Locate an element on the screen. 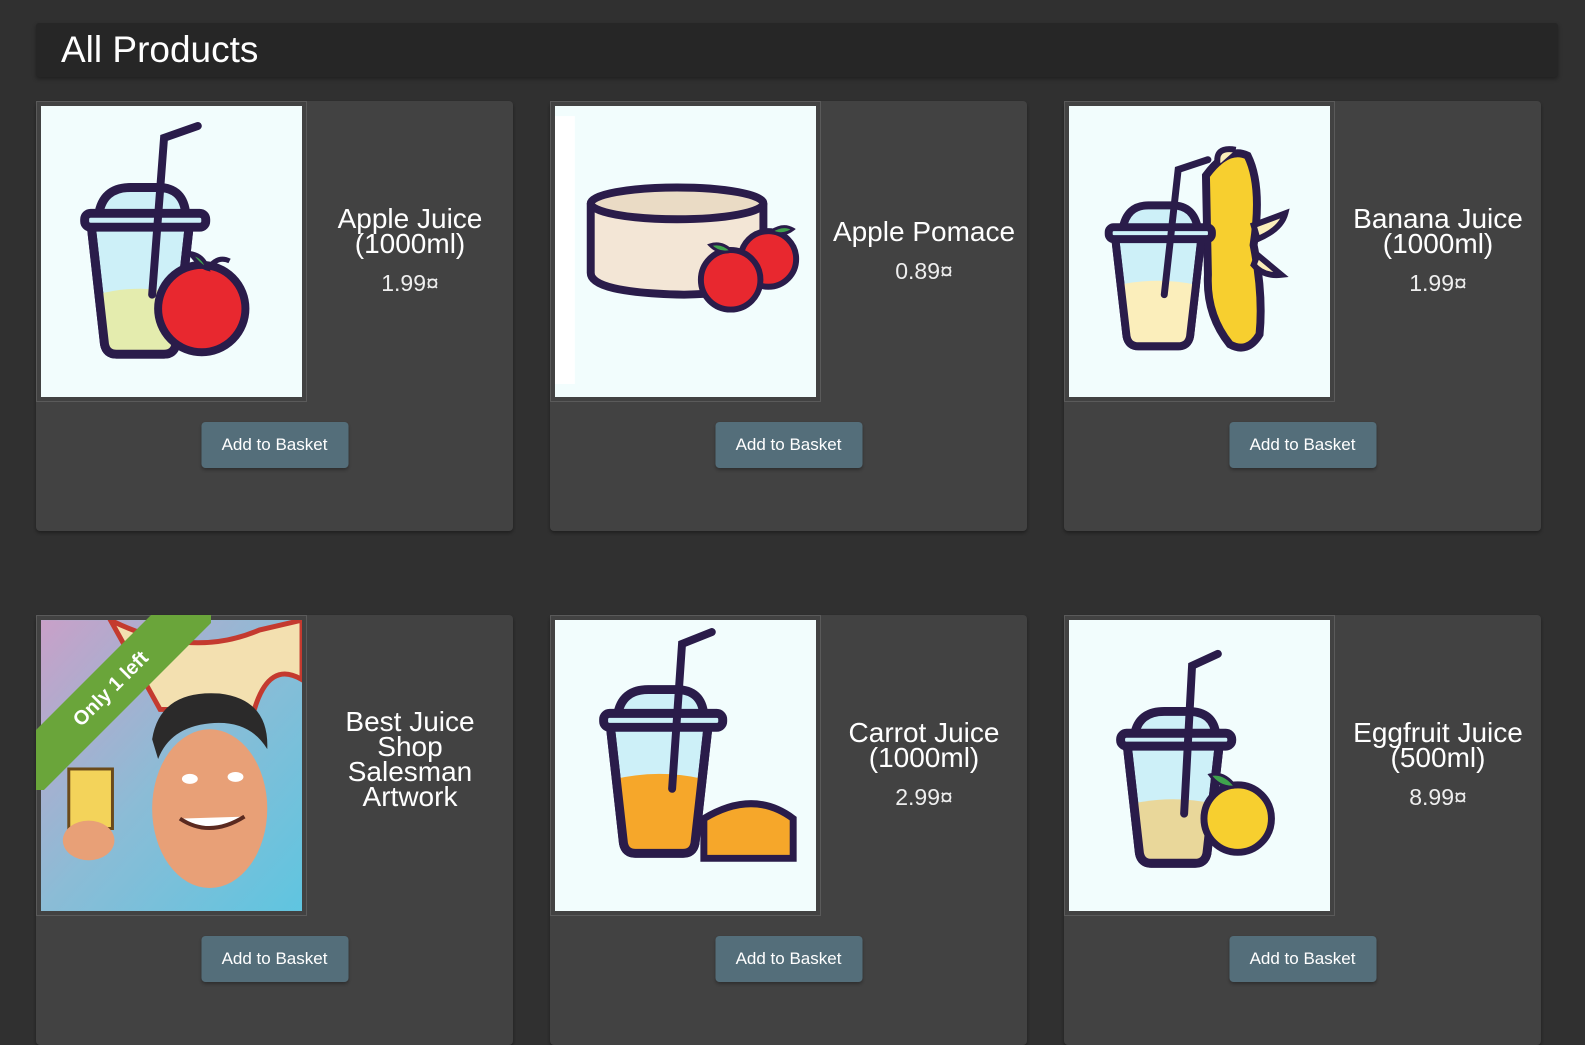 This screenshot has height=1045, width=1585. banana-juice-cup-icon is located at coordinates (1199, 251).